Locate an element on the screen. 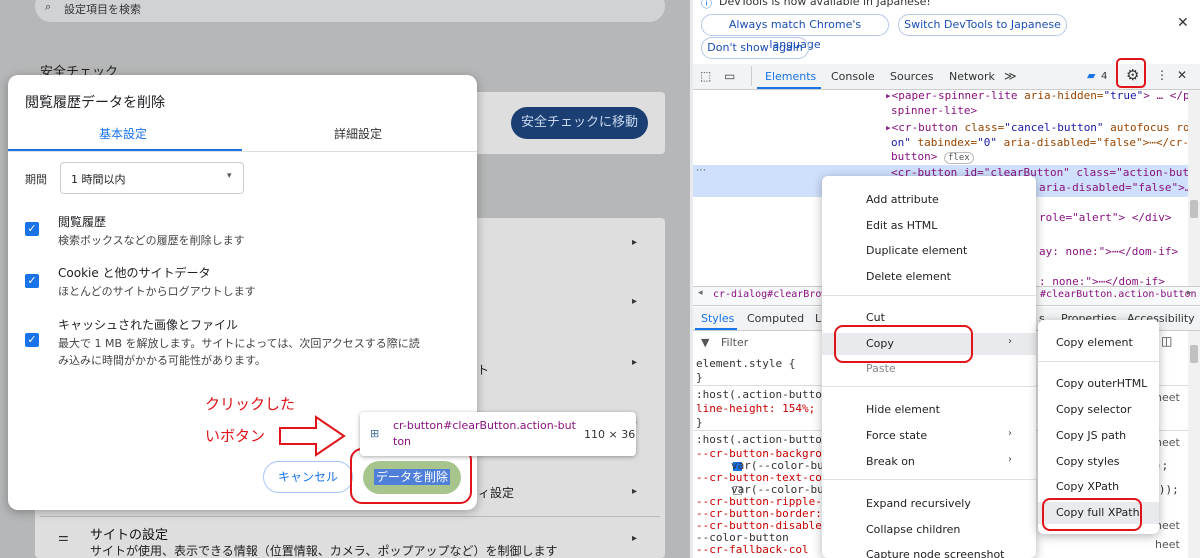 Image resolution: width=1200 pixels, height=558 pixels. code-val: "true" is located at coordinates (1123, 95).